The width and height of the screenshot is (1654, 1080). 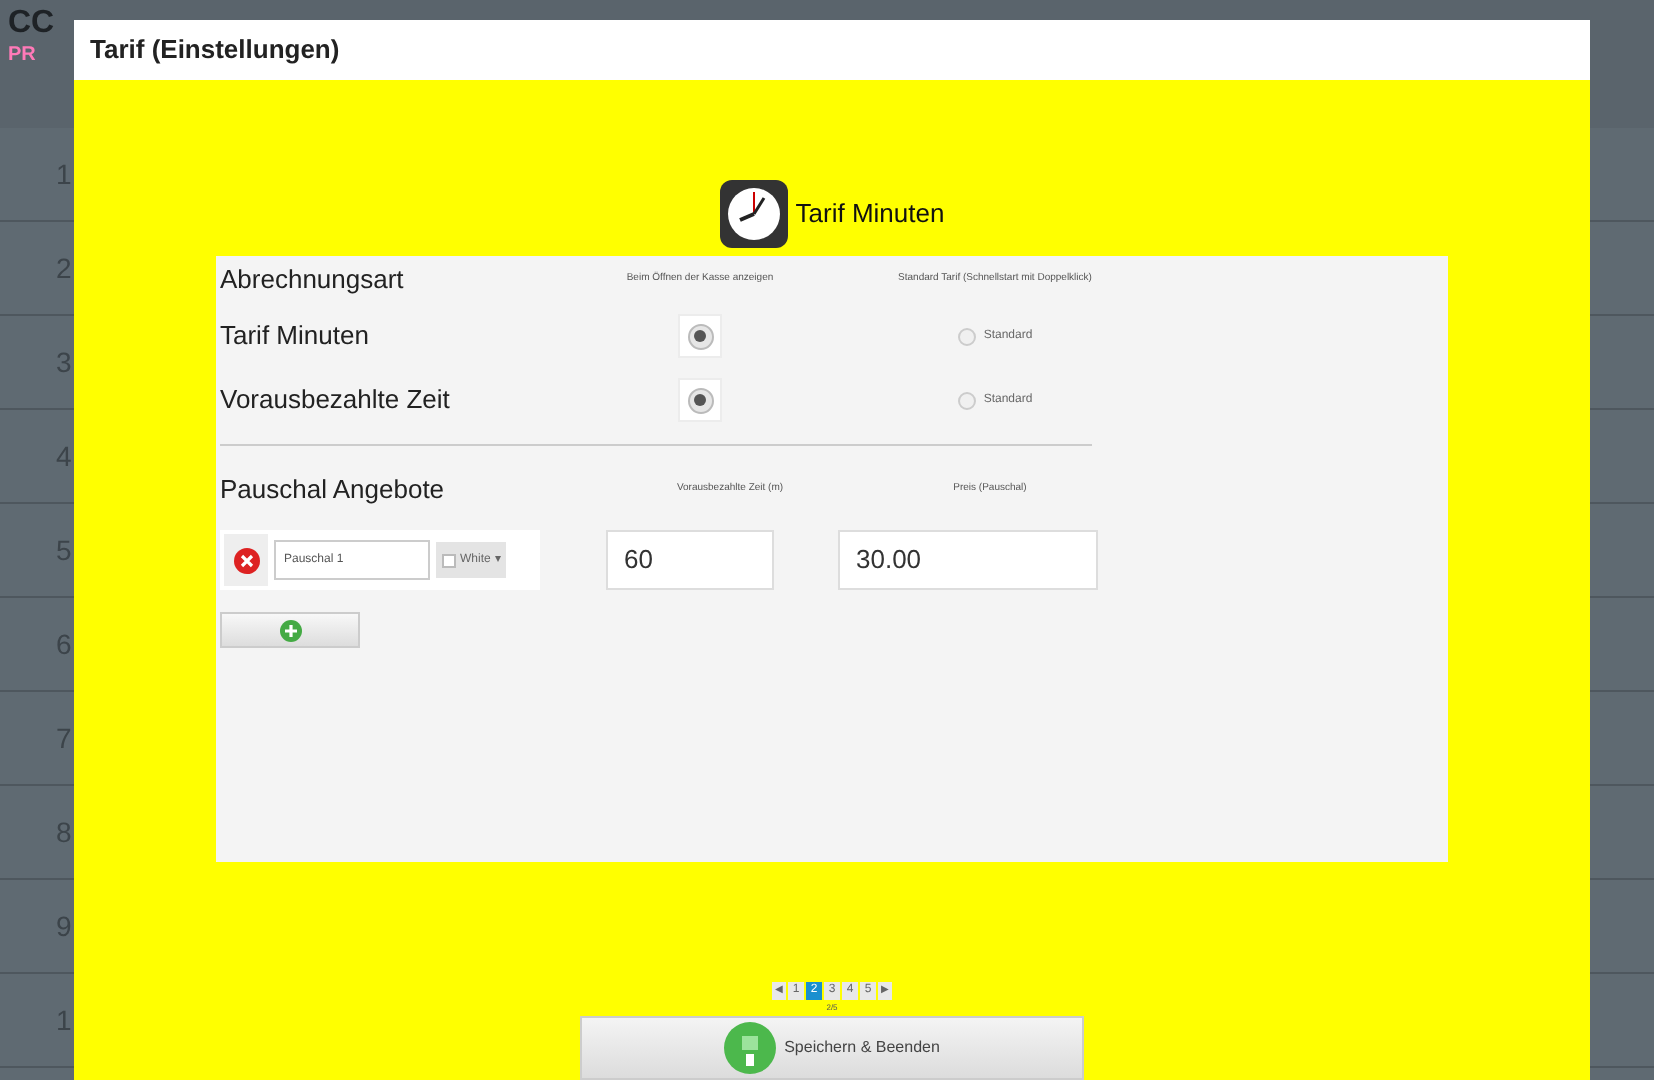 I want to click on logo-subtitle: PR, so click(x=23, y=56).